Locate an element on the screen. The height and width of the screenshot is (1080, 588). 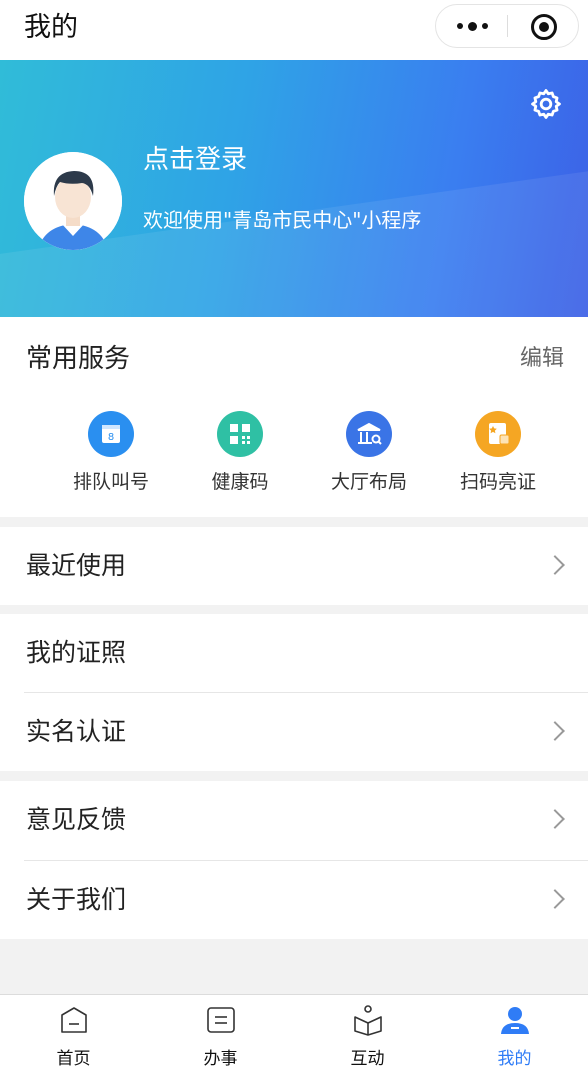
row-label: 我的证照 is located at coordinates (76, 652).